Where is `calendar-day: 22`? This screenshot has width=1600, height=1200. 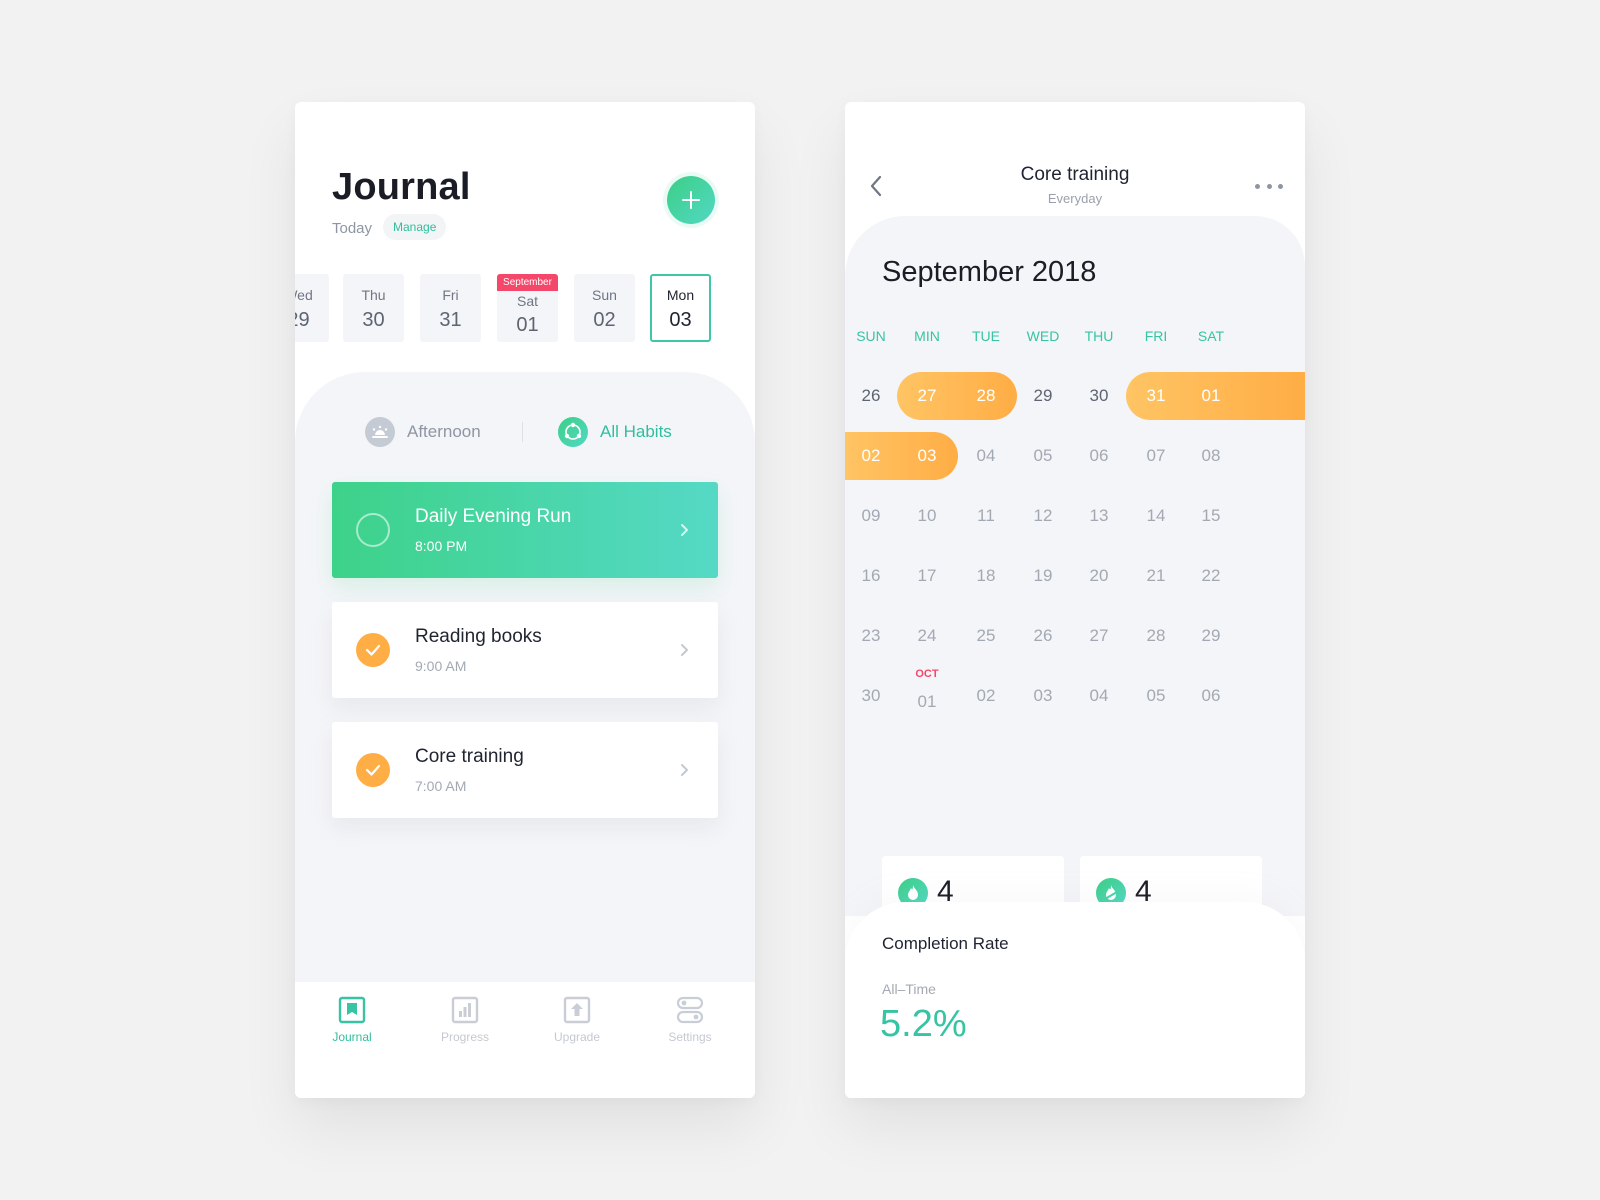 calendar-day: 22 is located at coordinates (1211, 576).